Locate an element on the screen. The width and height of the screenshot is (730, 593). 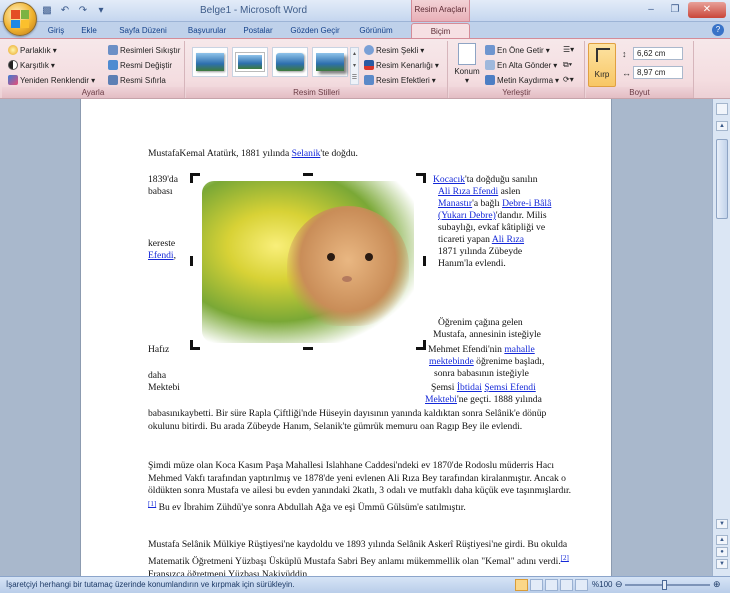
rotate-icon: ⟳▾ is located at coordinates (568, 79).